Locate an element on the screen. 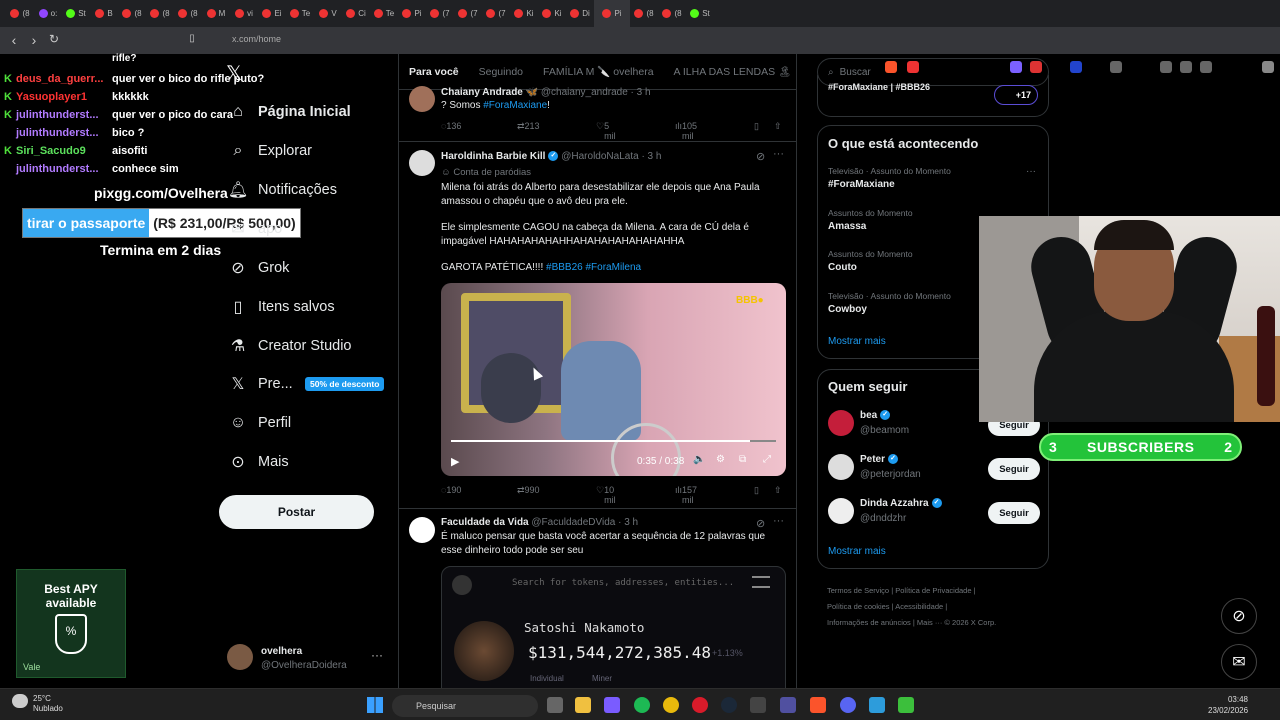 The image size is (1280, 720). settings-icon: ⚙ is located at coordinates (720, 459).